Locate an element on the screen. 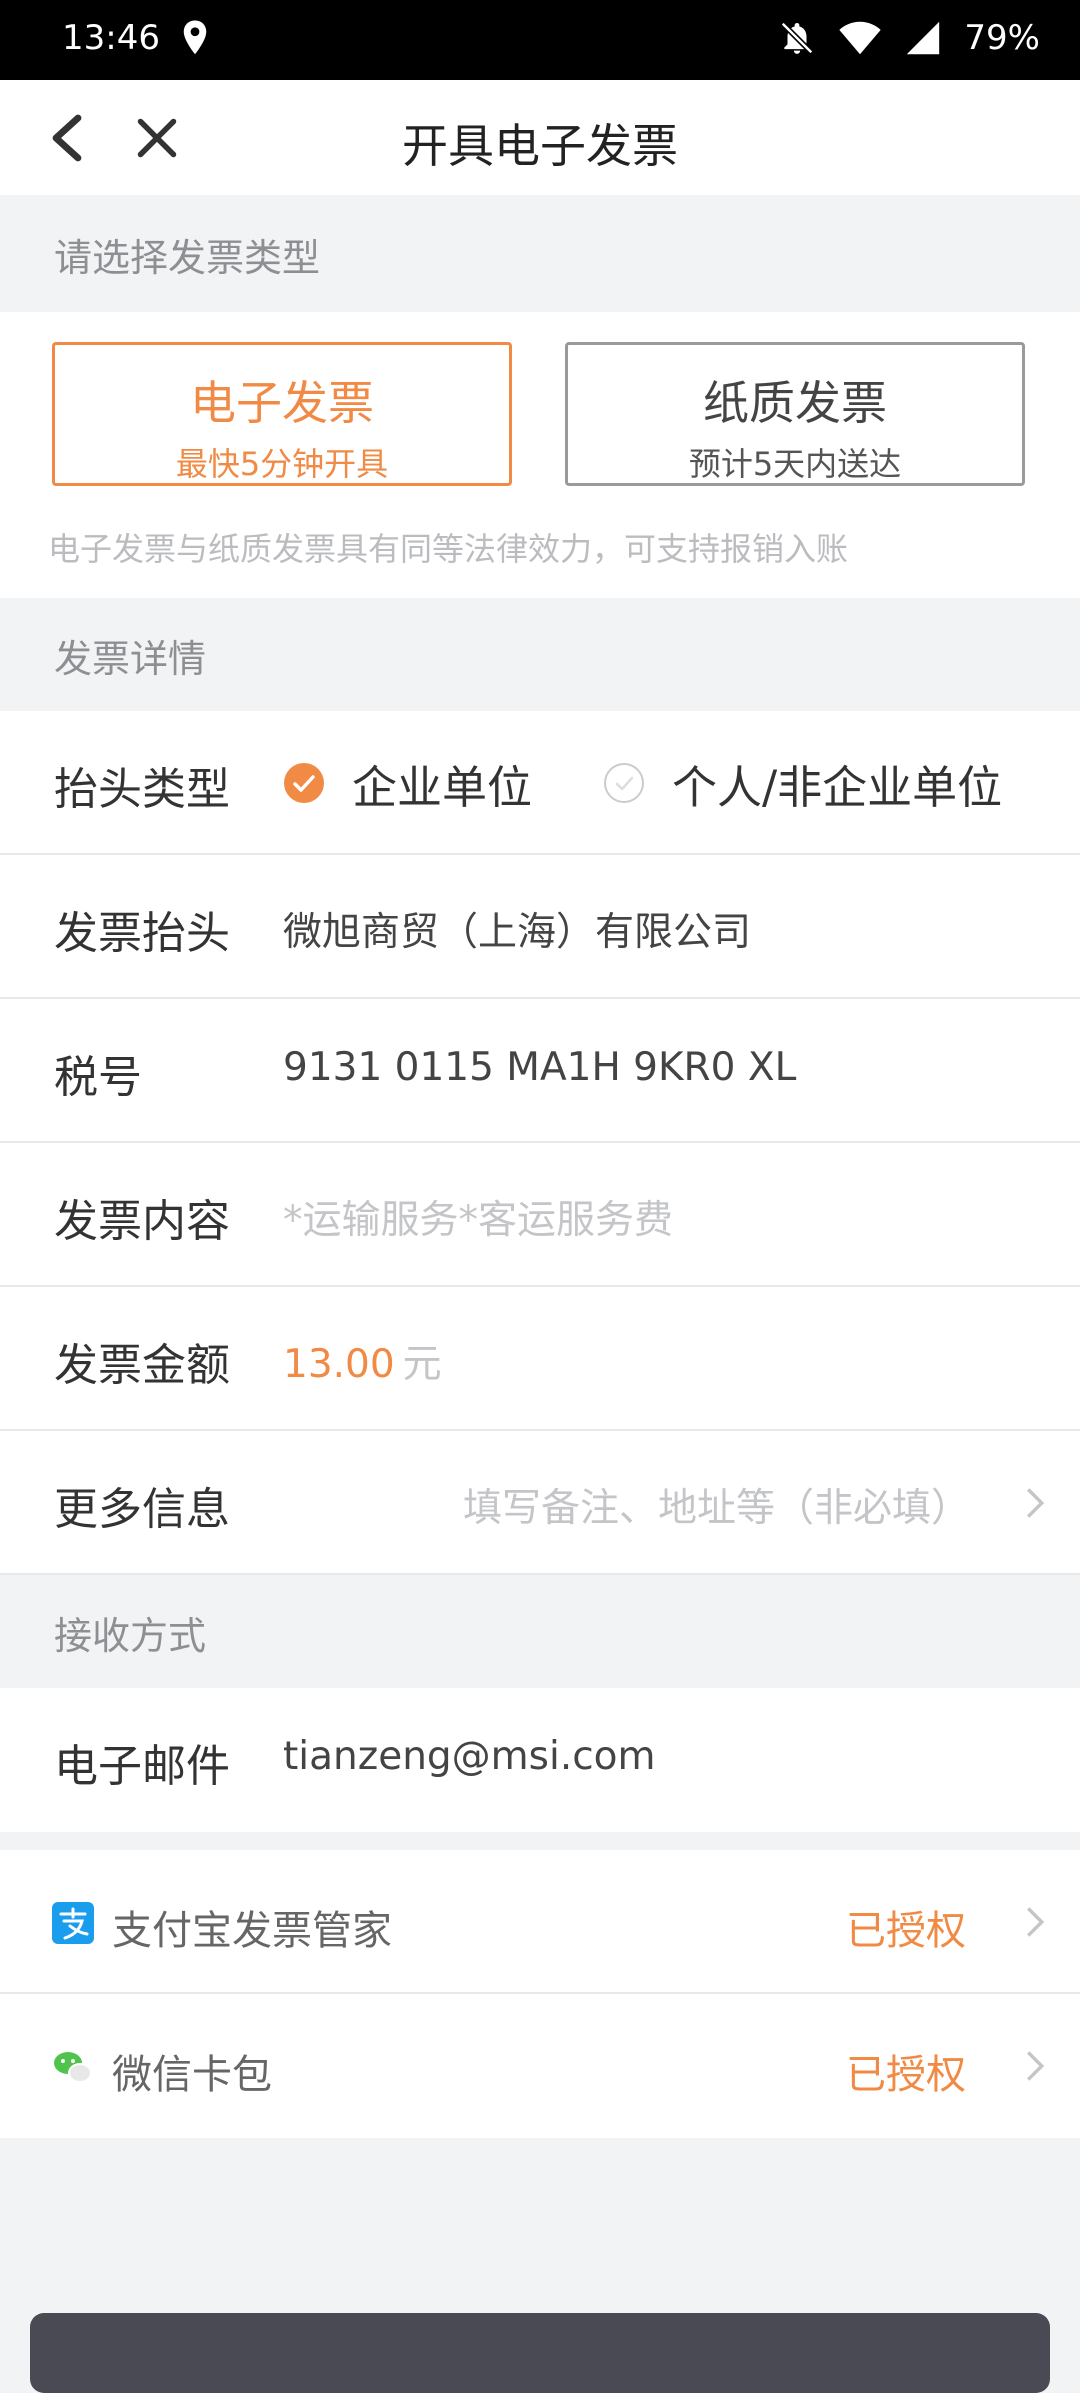  header-type-row: 抬头类型 企业单位 个人/非企业单位 is located at coordinates (540, 783).